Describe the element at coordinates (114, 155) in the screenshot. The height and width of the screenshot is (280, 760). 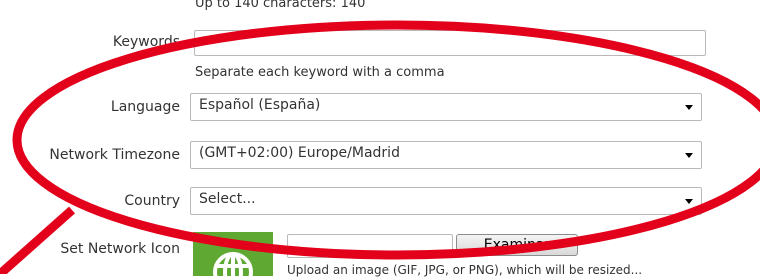
I see `timezone-label: Network Timezone` at that location.